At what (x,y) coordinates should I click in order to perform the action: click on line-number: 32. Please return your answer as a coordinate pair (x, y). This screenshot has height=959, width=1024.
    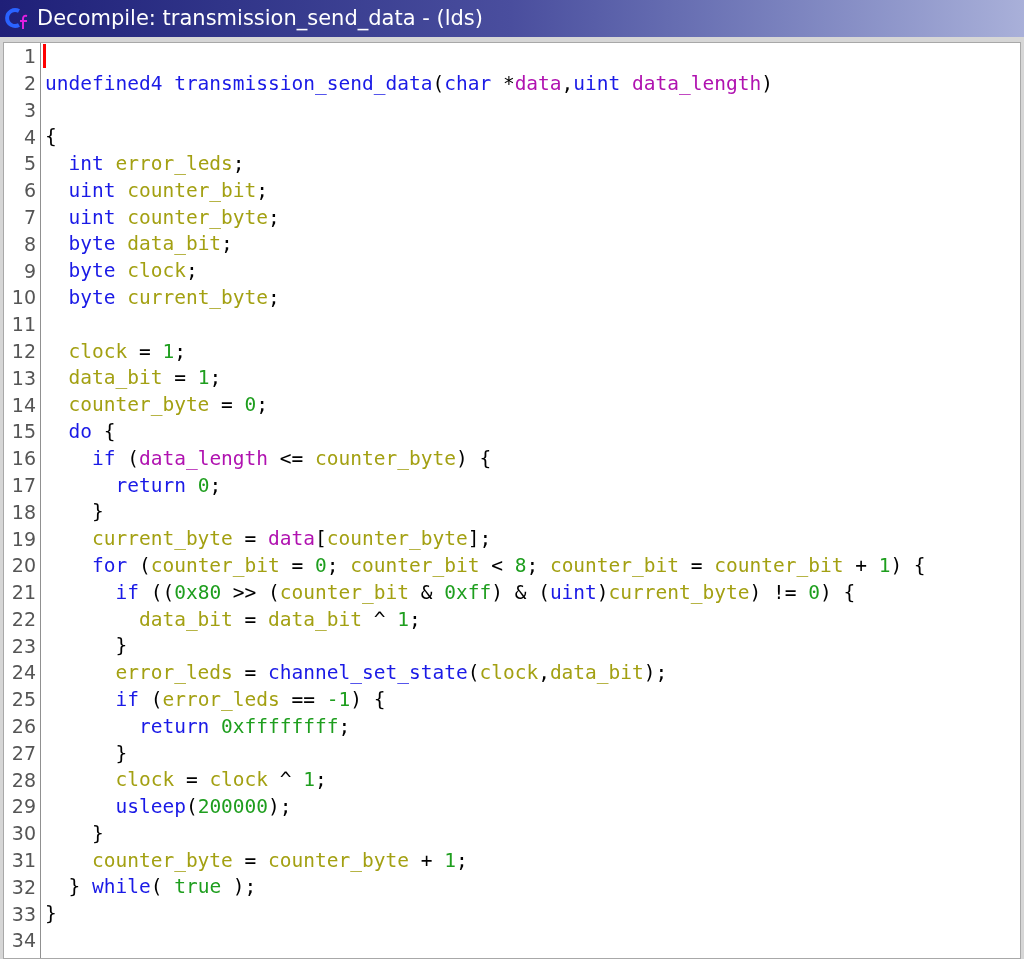
    Looking at the image, I should click on (23, 887).